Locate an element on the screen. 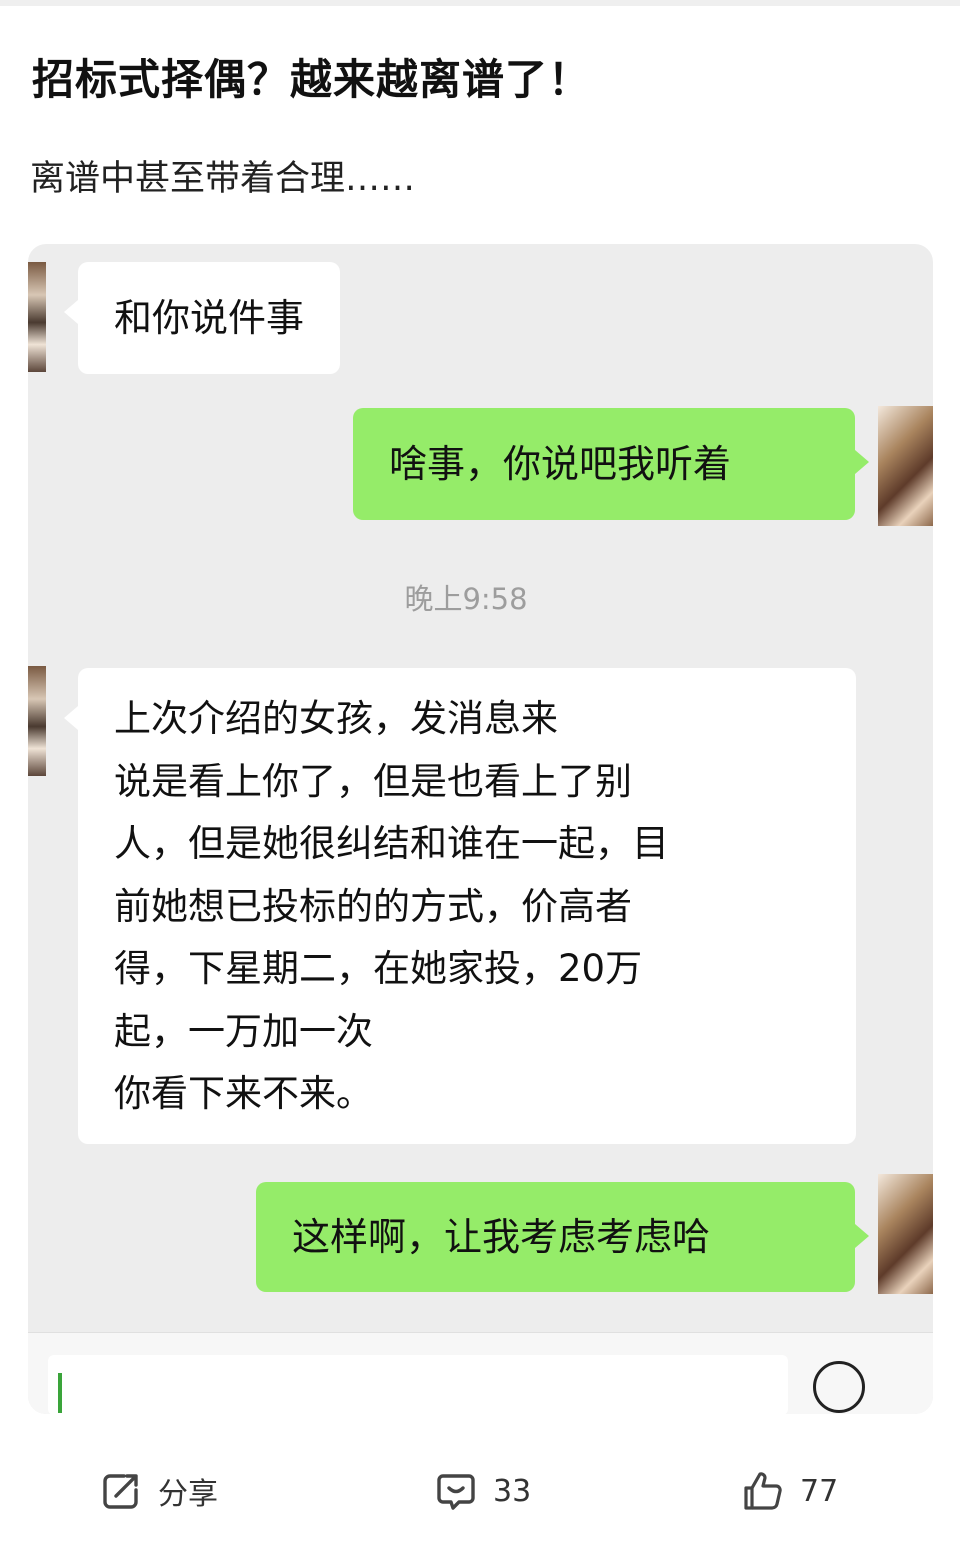 The height and width of the screenshot is (1543, 960). like-button: 77 is located at coordinates (790, 1491).